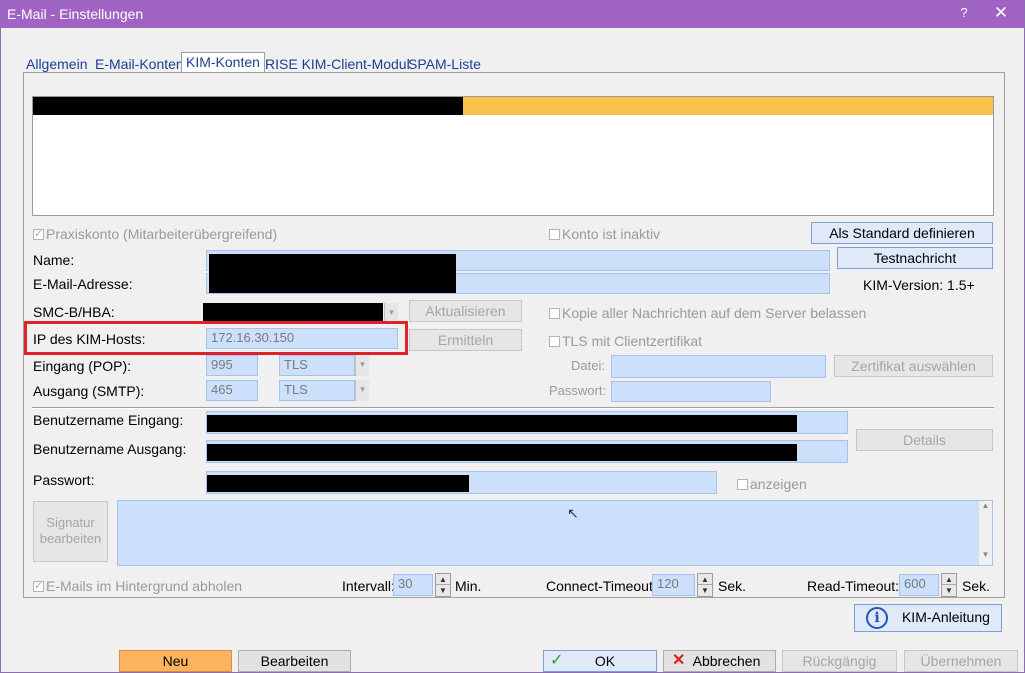  What do you see at coordinates (317, 365) in the screenshot?
I see `eingang-sec-select: TLS` at bounding box center [317, 365].